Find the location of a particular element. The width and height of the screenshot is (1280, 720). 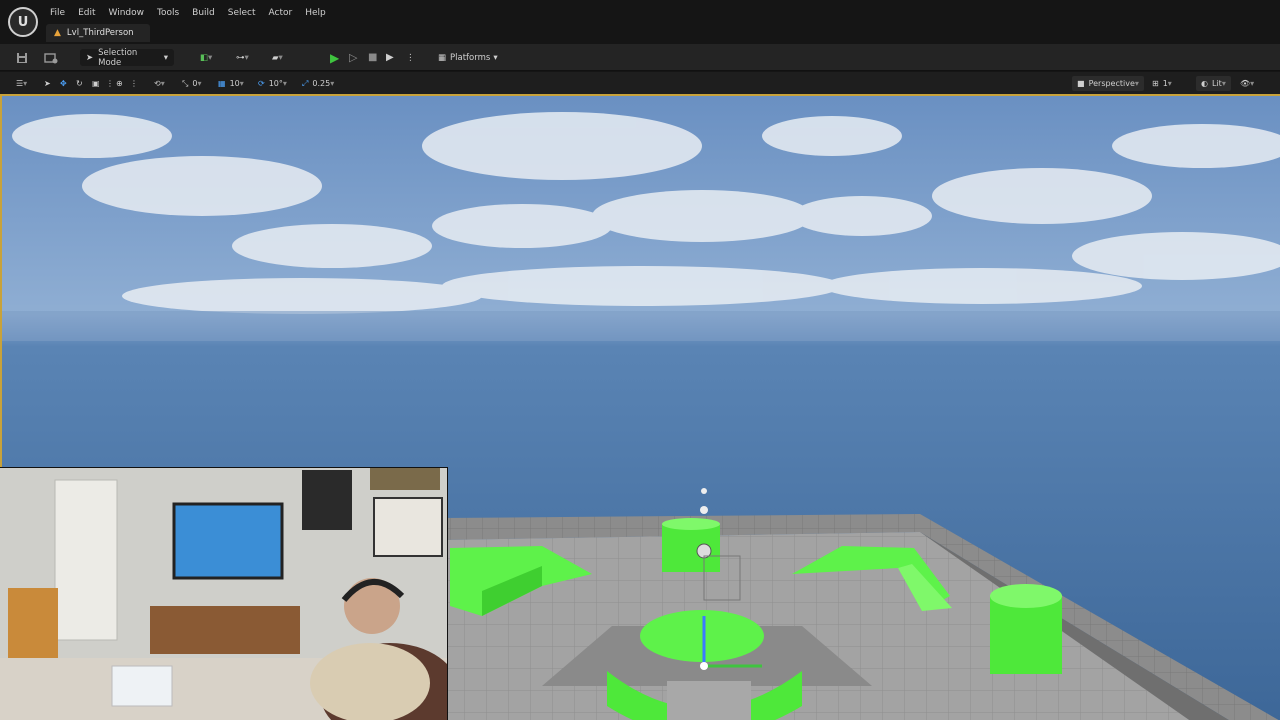

camera-icon: ■ is located at coordinates (1081, 83).